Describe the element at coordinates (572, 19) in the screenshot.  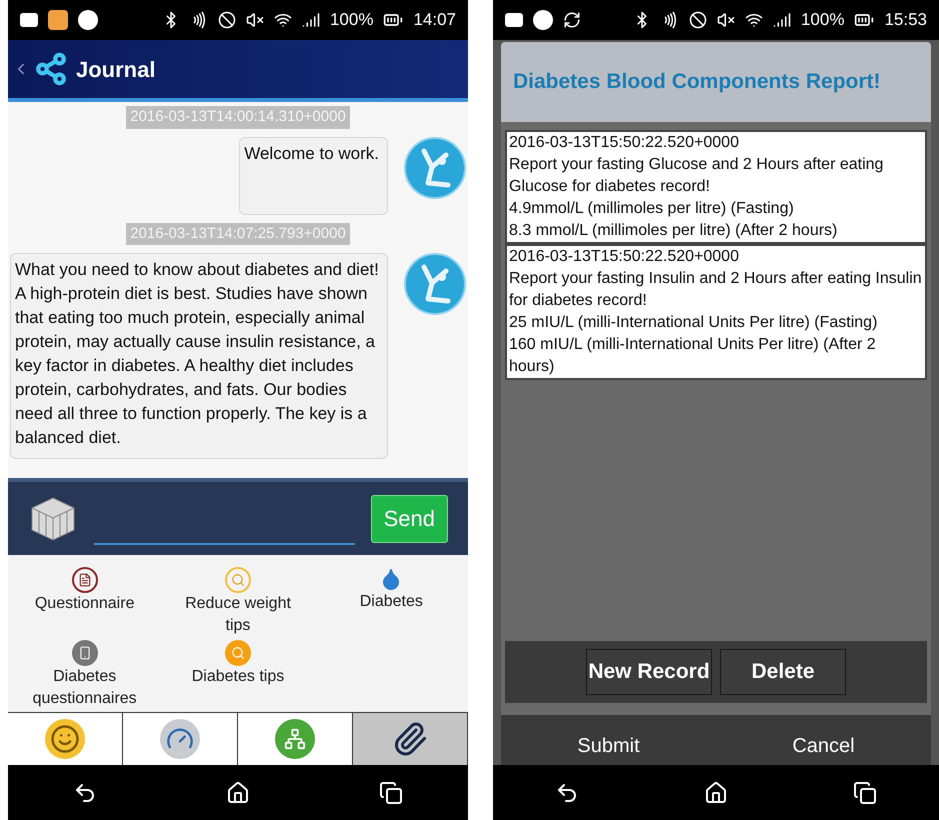
I see `sync-icon` at that location.